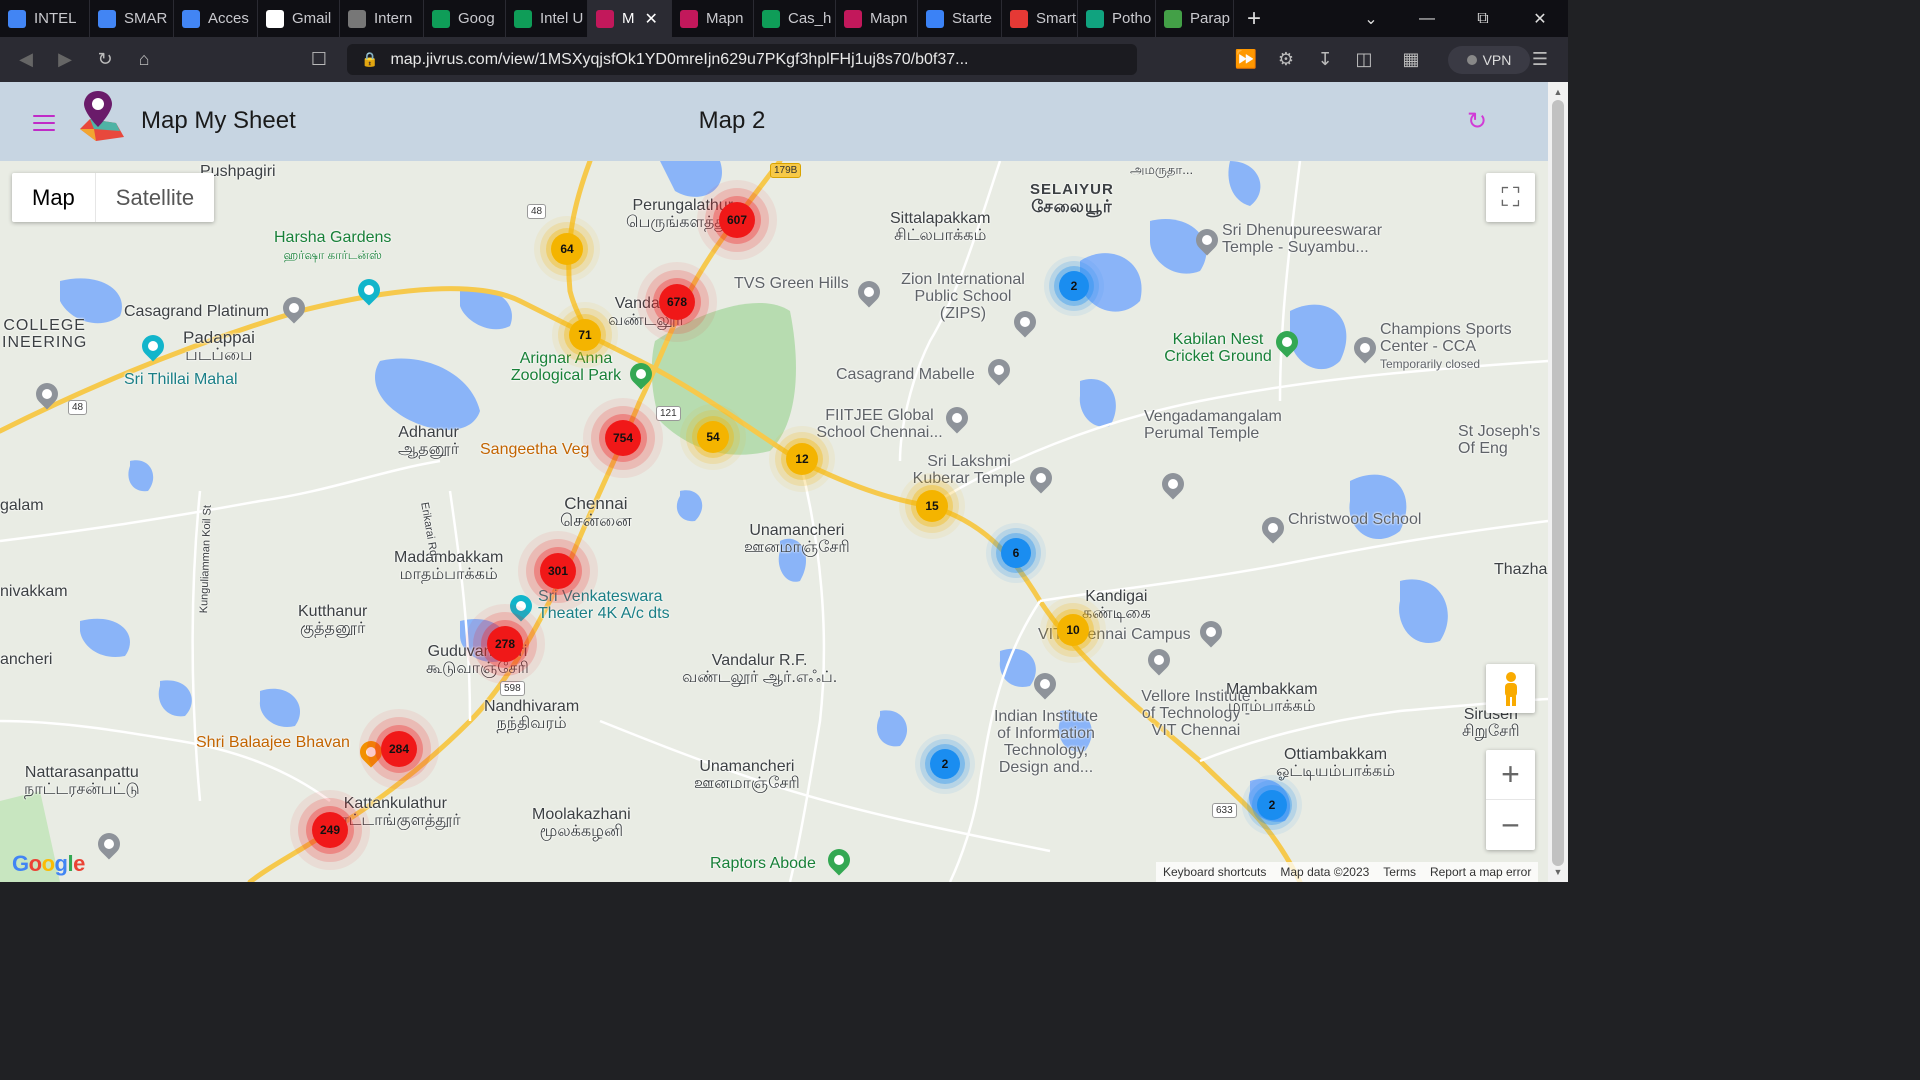  What do you see at coordinates (562, 18) in the screenshot?
I see `tab-label: Intel U` at bounding box center [562, 18].